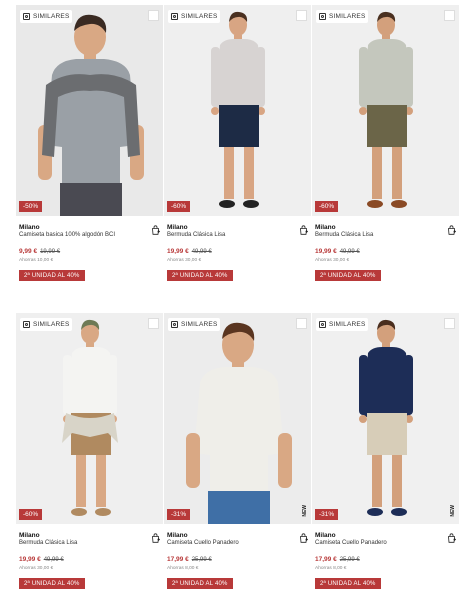 Image resolution: width=475 pixels, height=607 pixels. I want to click on savings-text: Ahorras 10,00 €, so click(36, 260).